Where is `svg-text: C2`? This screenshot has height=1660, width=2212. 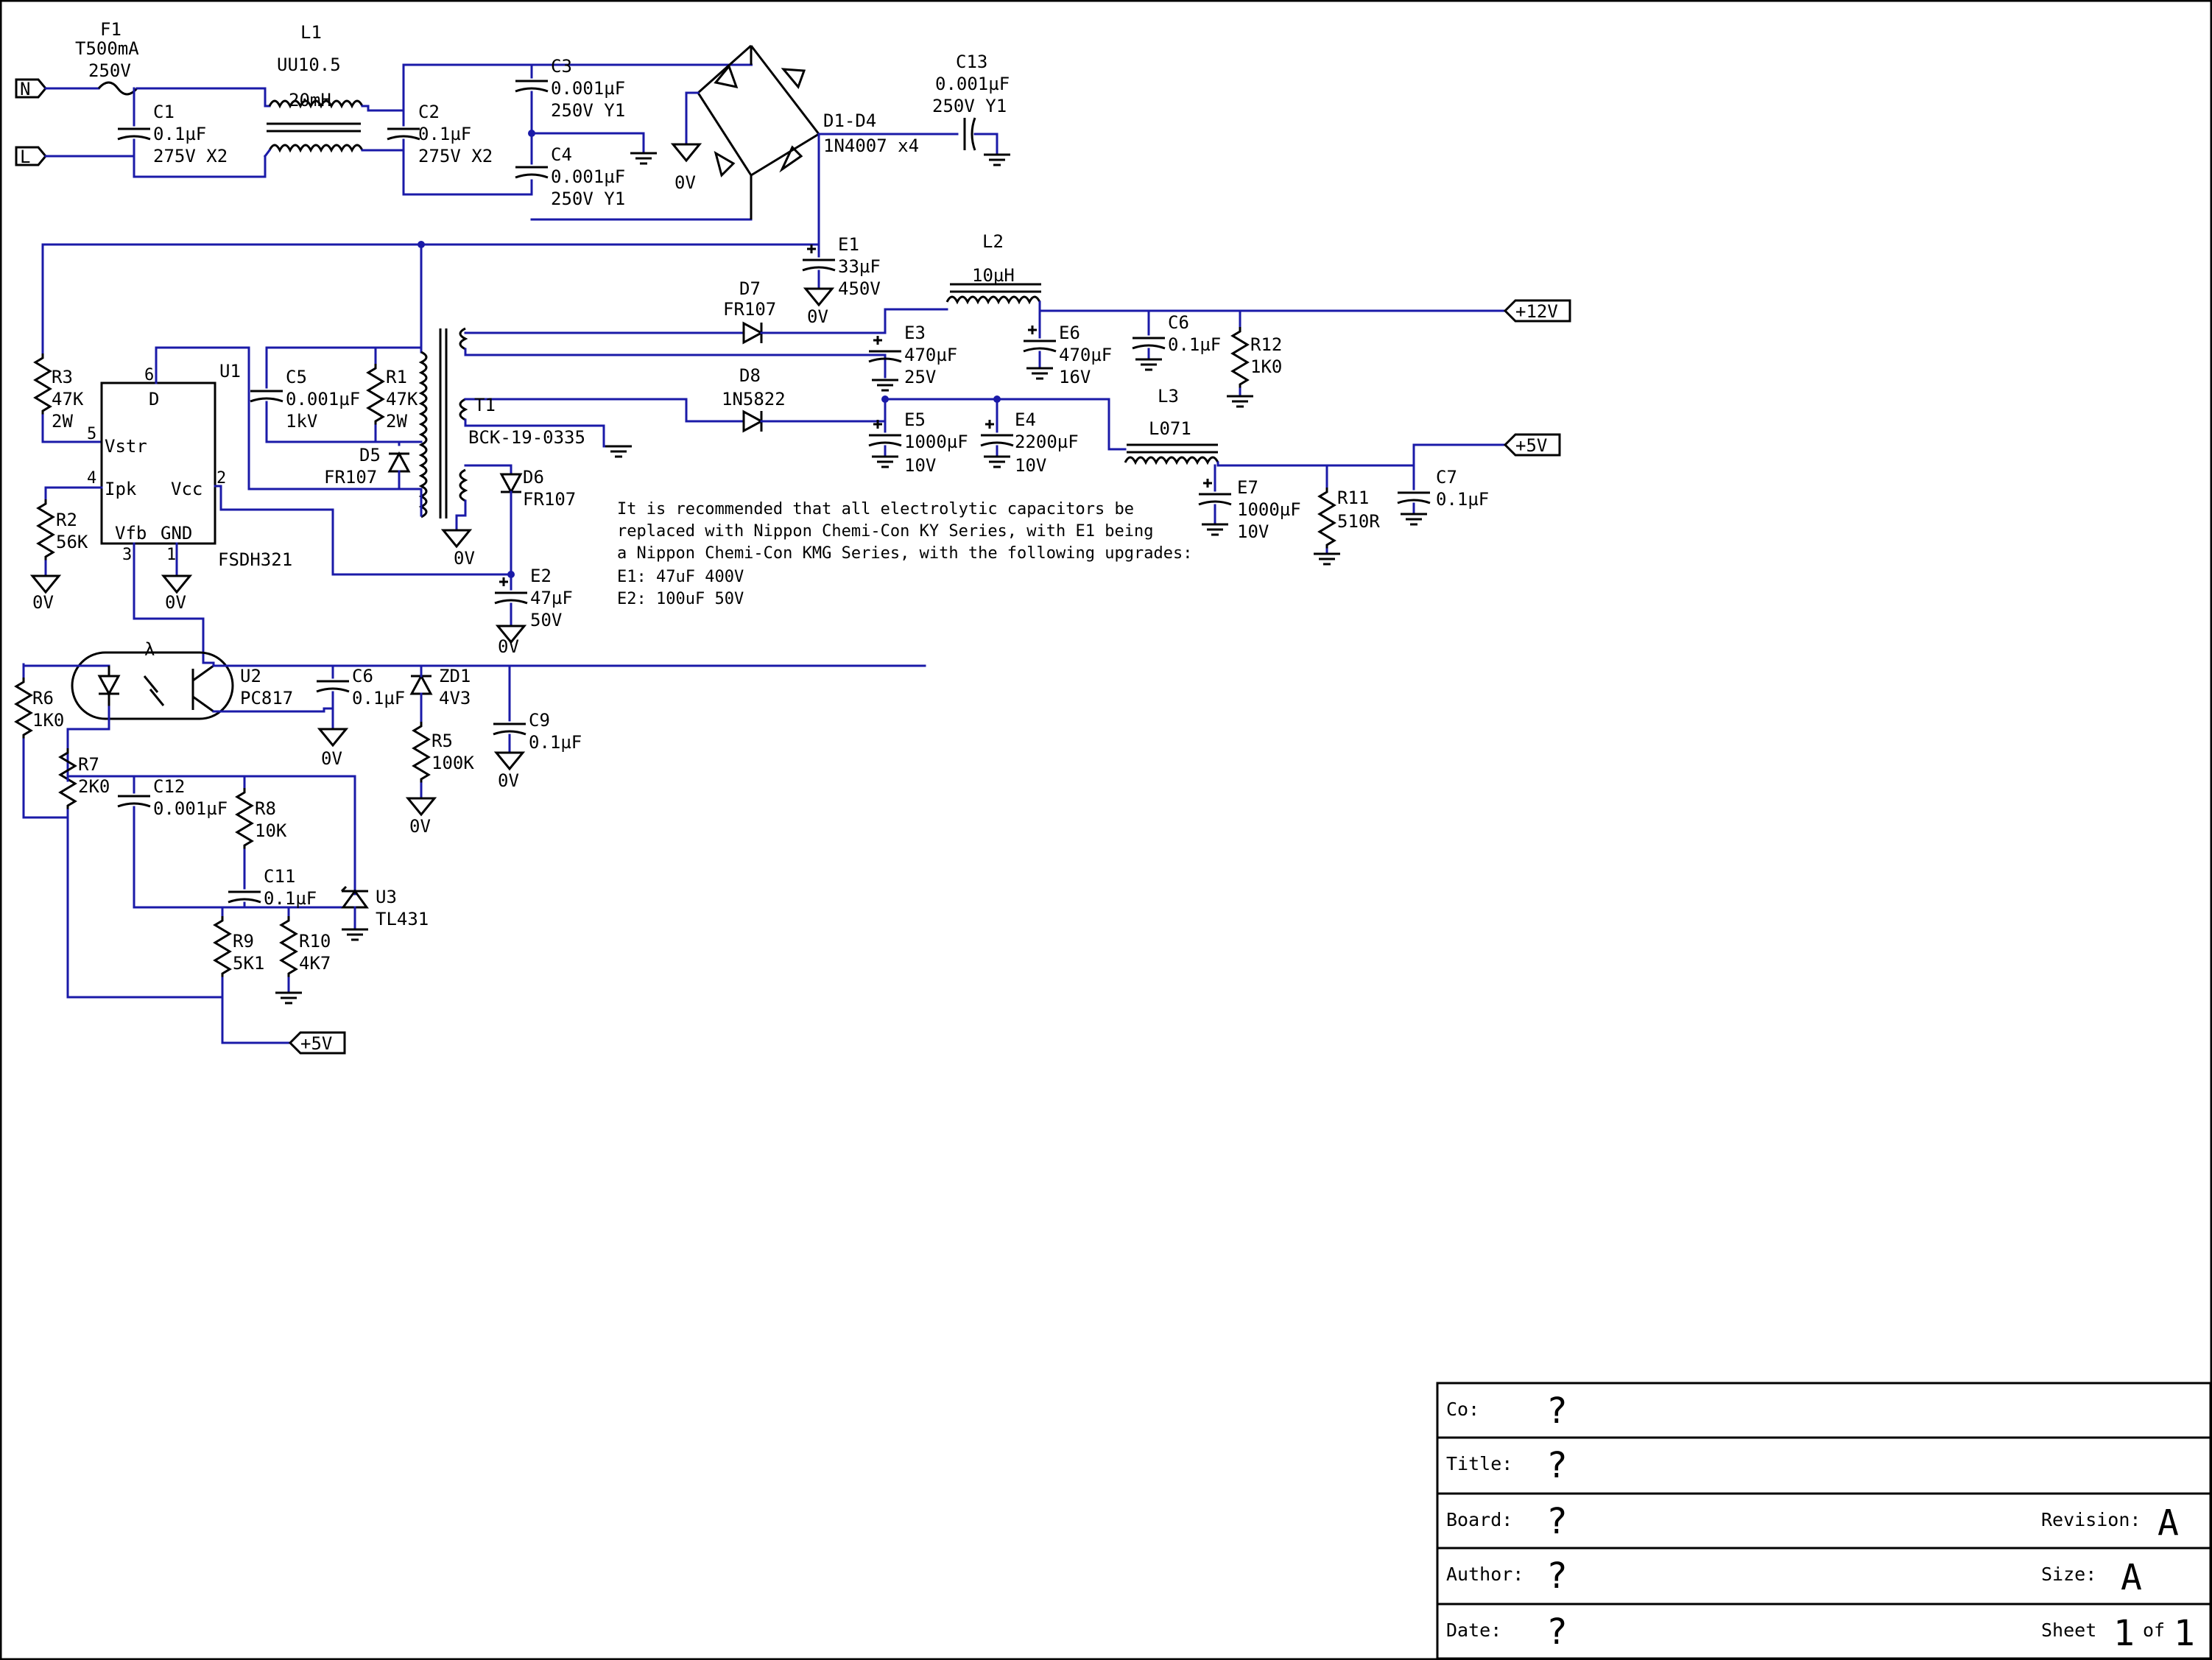 svg-text: C2 is located at coordinates (429, 112).